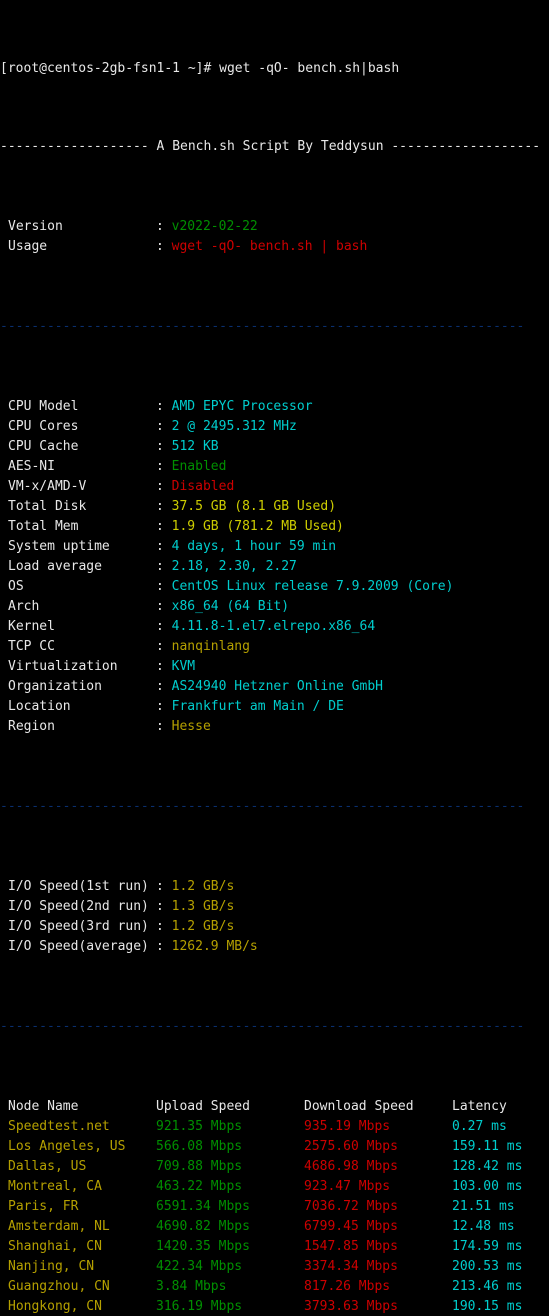 This screenshot has height=1316, width=549. I want to click on cell-latency: 0.27 ms, so click(479, 1126).